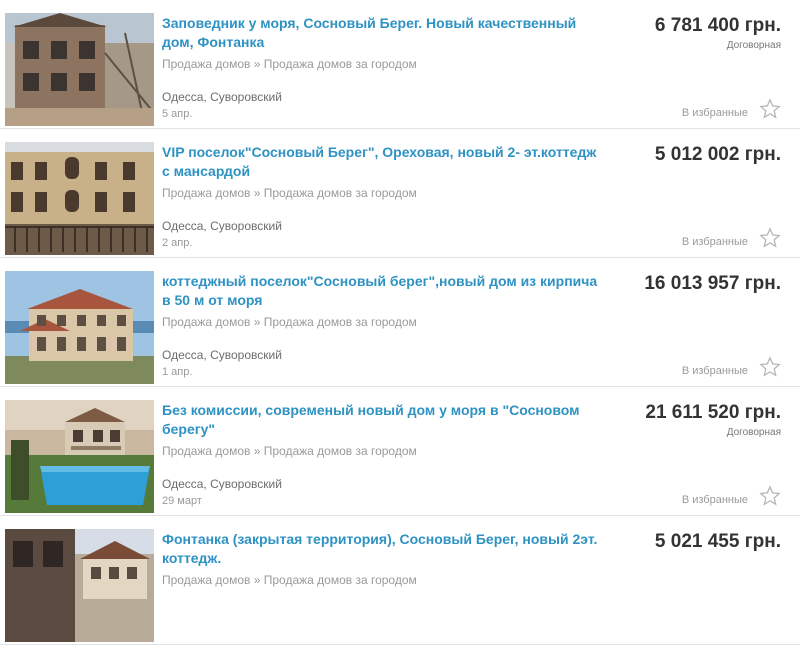  Describe the element at coordinates (712, 283) in the screenshot. I see `listing-price: 16 013 957 грн.` at that location.